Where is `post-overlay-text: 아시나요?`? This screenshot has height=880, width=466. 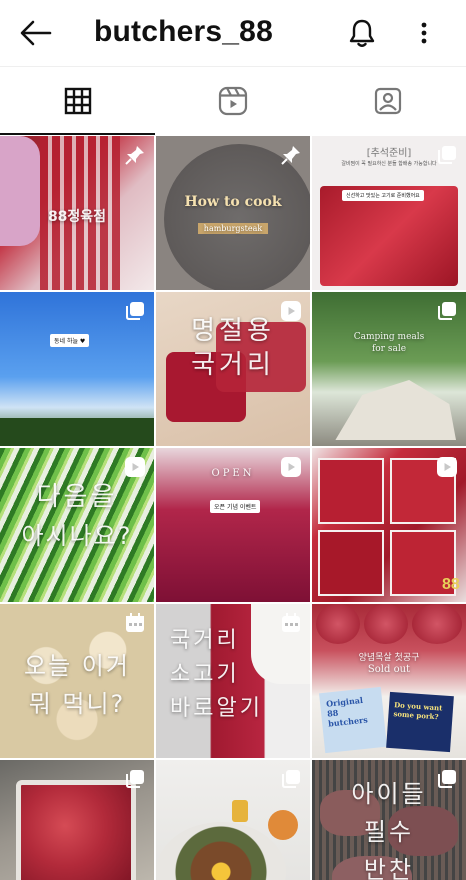
post-overlay-text: 아시나요? is located at coordinates (77, 536).